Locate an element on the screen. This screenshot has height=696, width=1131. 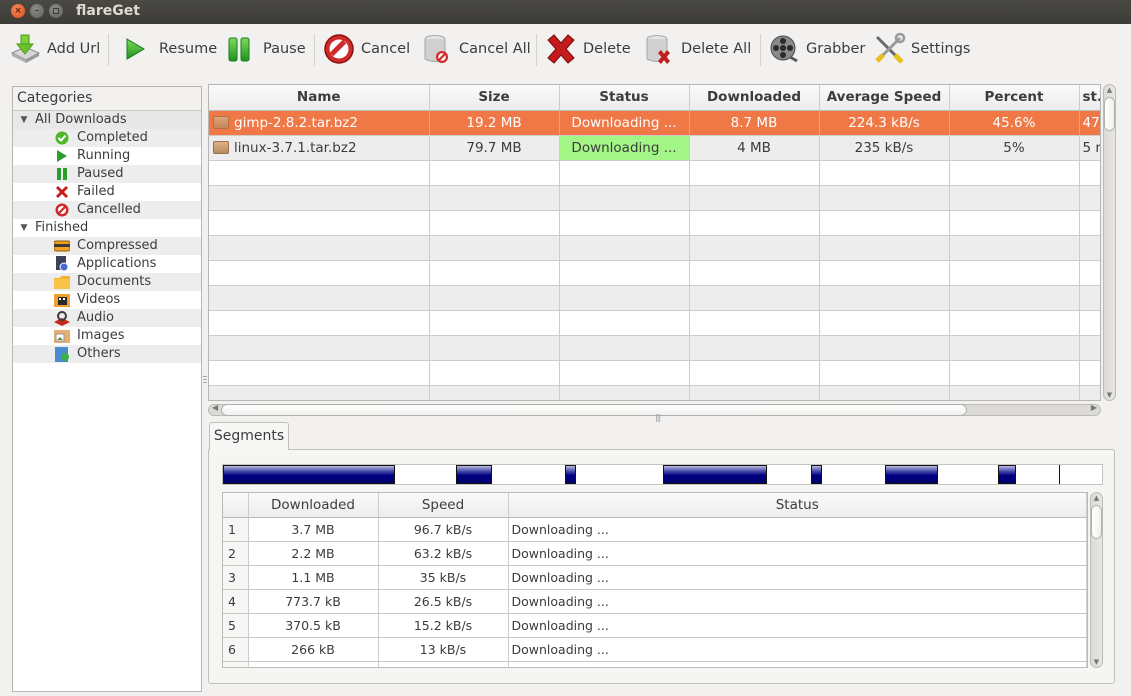
panel-splitter-handle: ||| is located at coordinates (658, 417).